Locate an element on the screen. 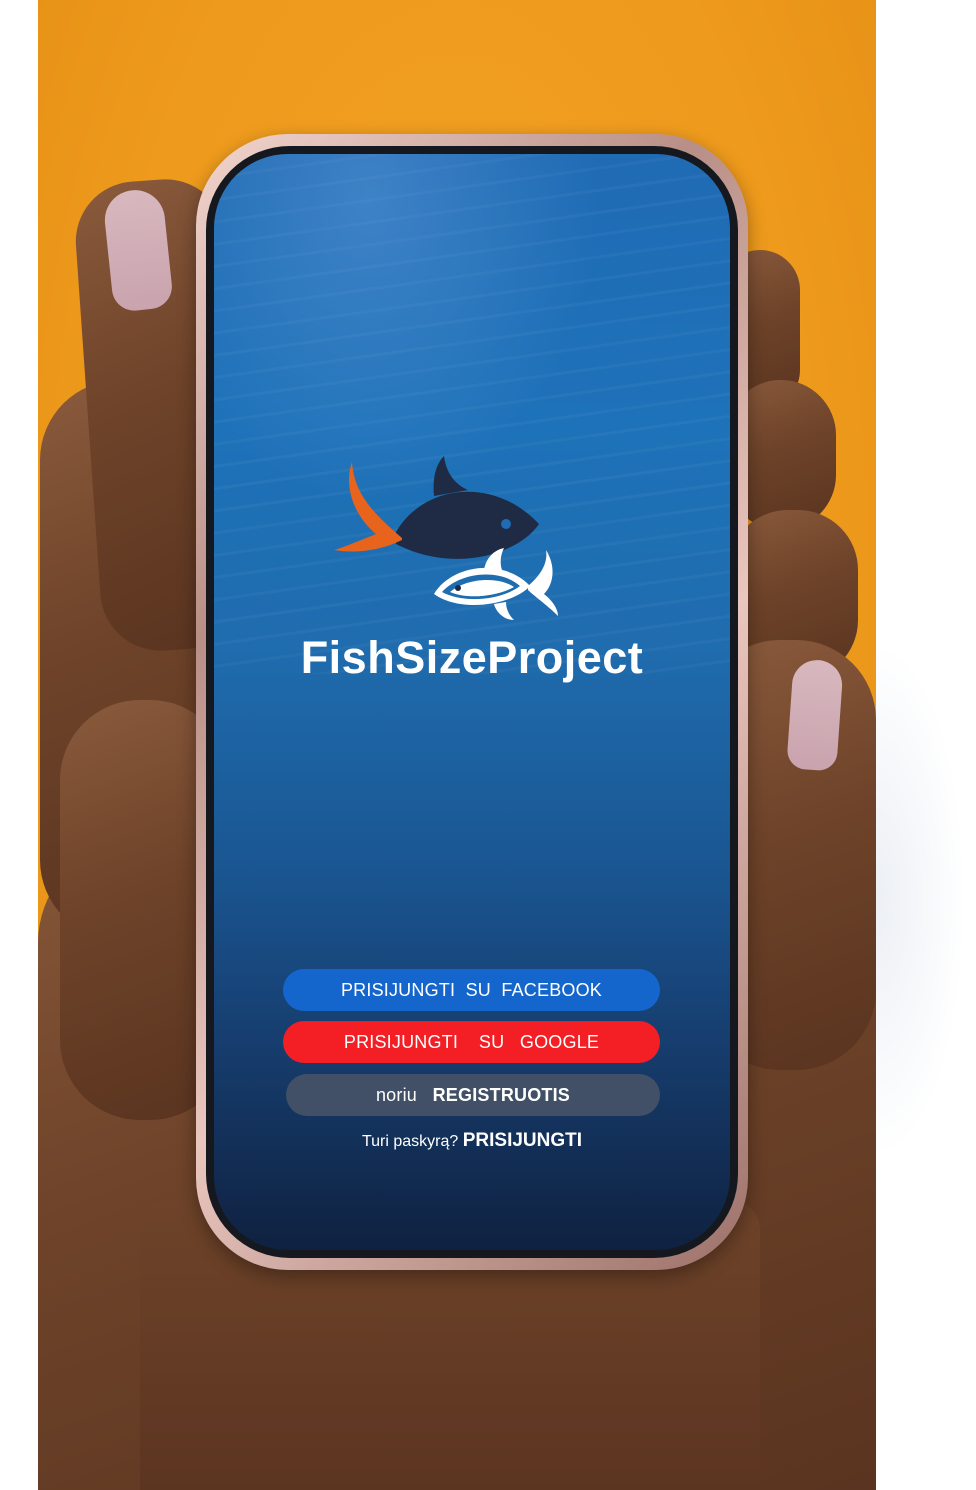 The height and width of the screenshot is (1490, 976). right-thumb-nail is located at coordinates (815, 715).